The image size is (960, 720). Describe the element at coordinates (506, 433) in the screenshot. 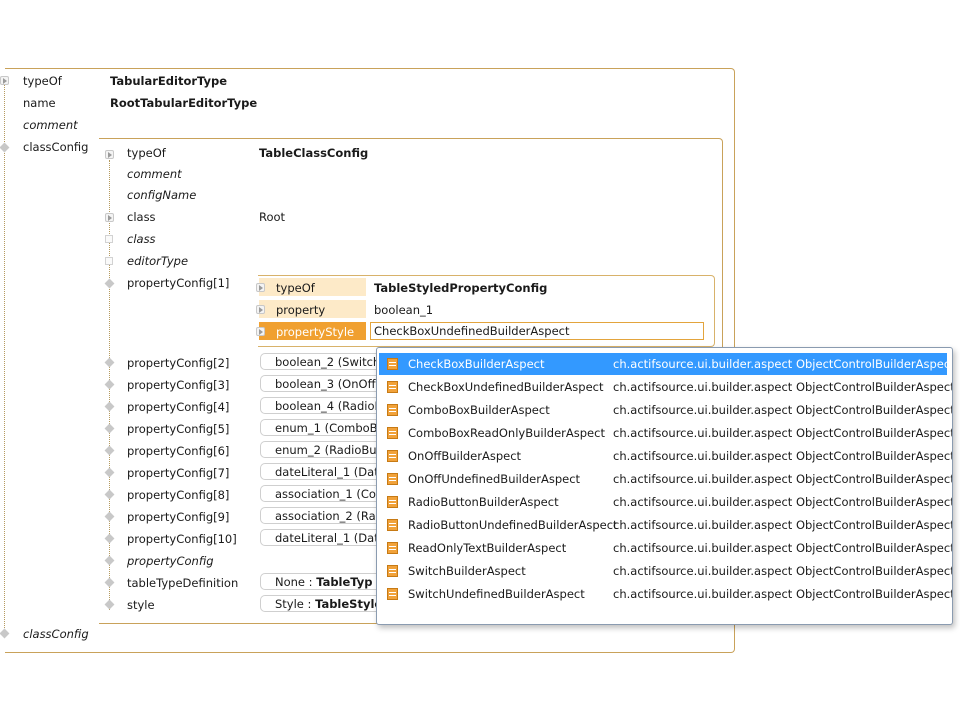

I see `popup-item-name: ComboBoxReadOnlyBuilderAspect` at that location.